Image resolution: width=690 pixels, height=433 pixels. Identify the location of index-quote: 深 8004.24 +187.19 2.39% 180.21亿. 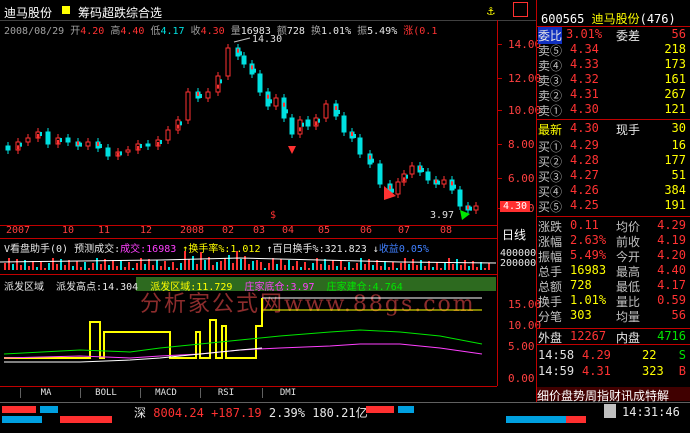
(251, 412).